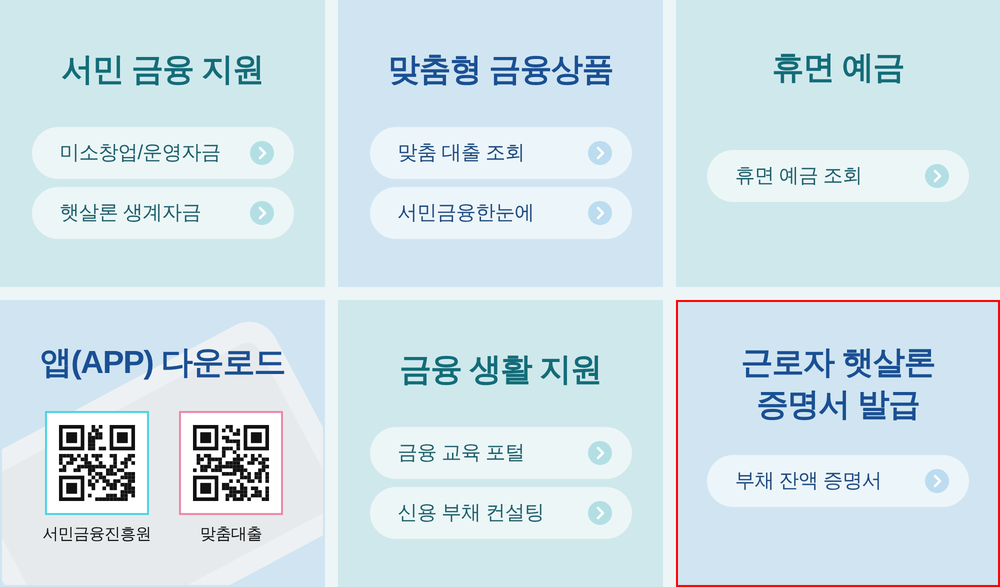 Image resolution: width=1000 pixels, height=587 pixels. Describe the element at coordinates (162, 362) in the screenshot. I see `card-title: 앱(APP) 다운로드` at that location.